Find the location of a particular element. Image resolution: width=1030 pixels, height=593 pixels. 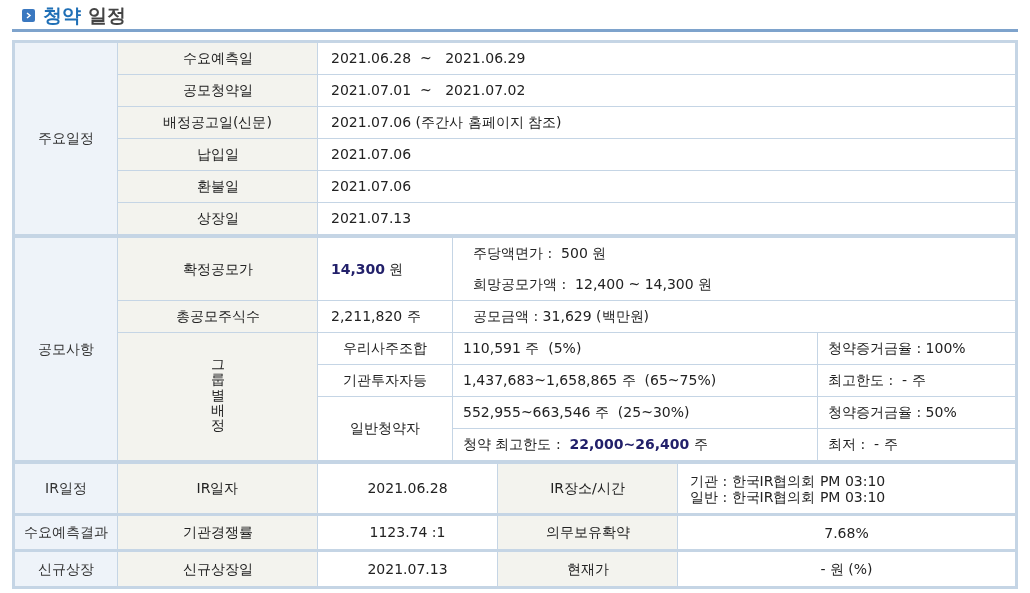

row-label: 기관경쟁률 is located at coordinates (217, 532).